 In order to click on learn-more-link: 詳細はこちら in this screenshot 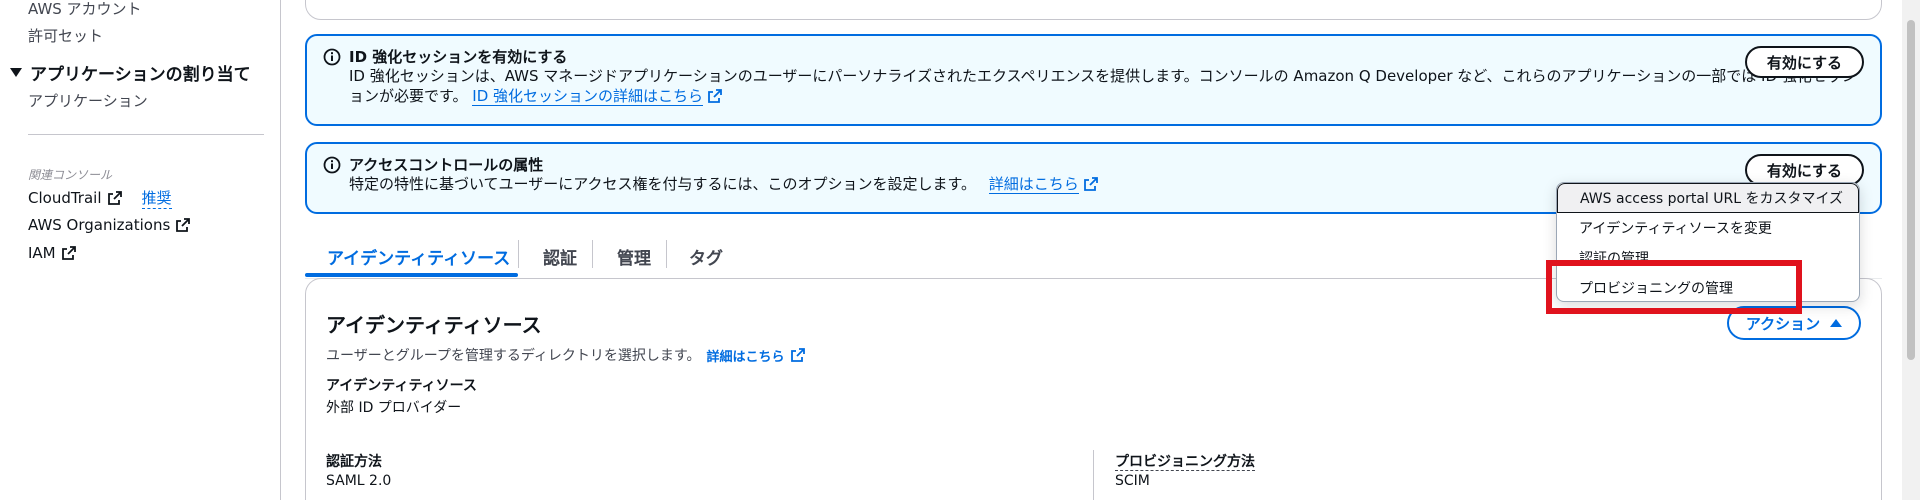, I will do `click(1033, 184)`.